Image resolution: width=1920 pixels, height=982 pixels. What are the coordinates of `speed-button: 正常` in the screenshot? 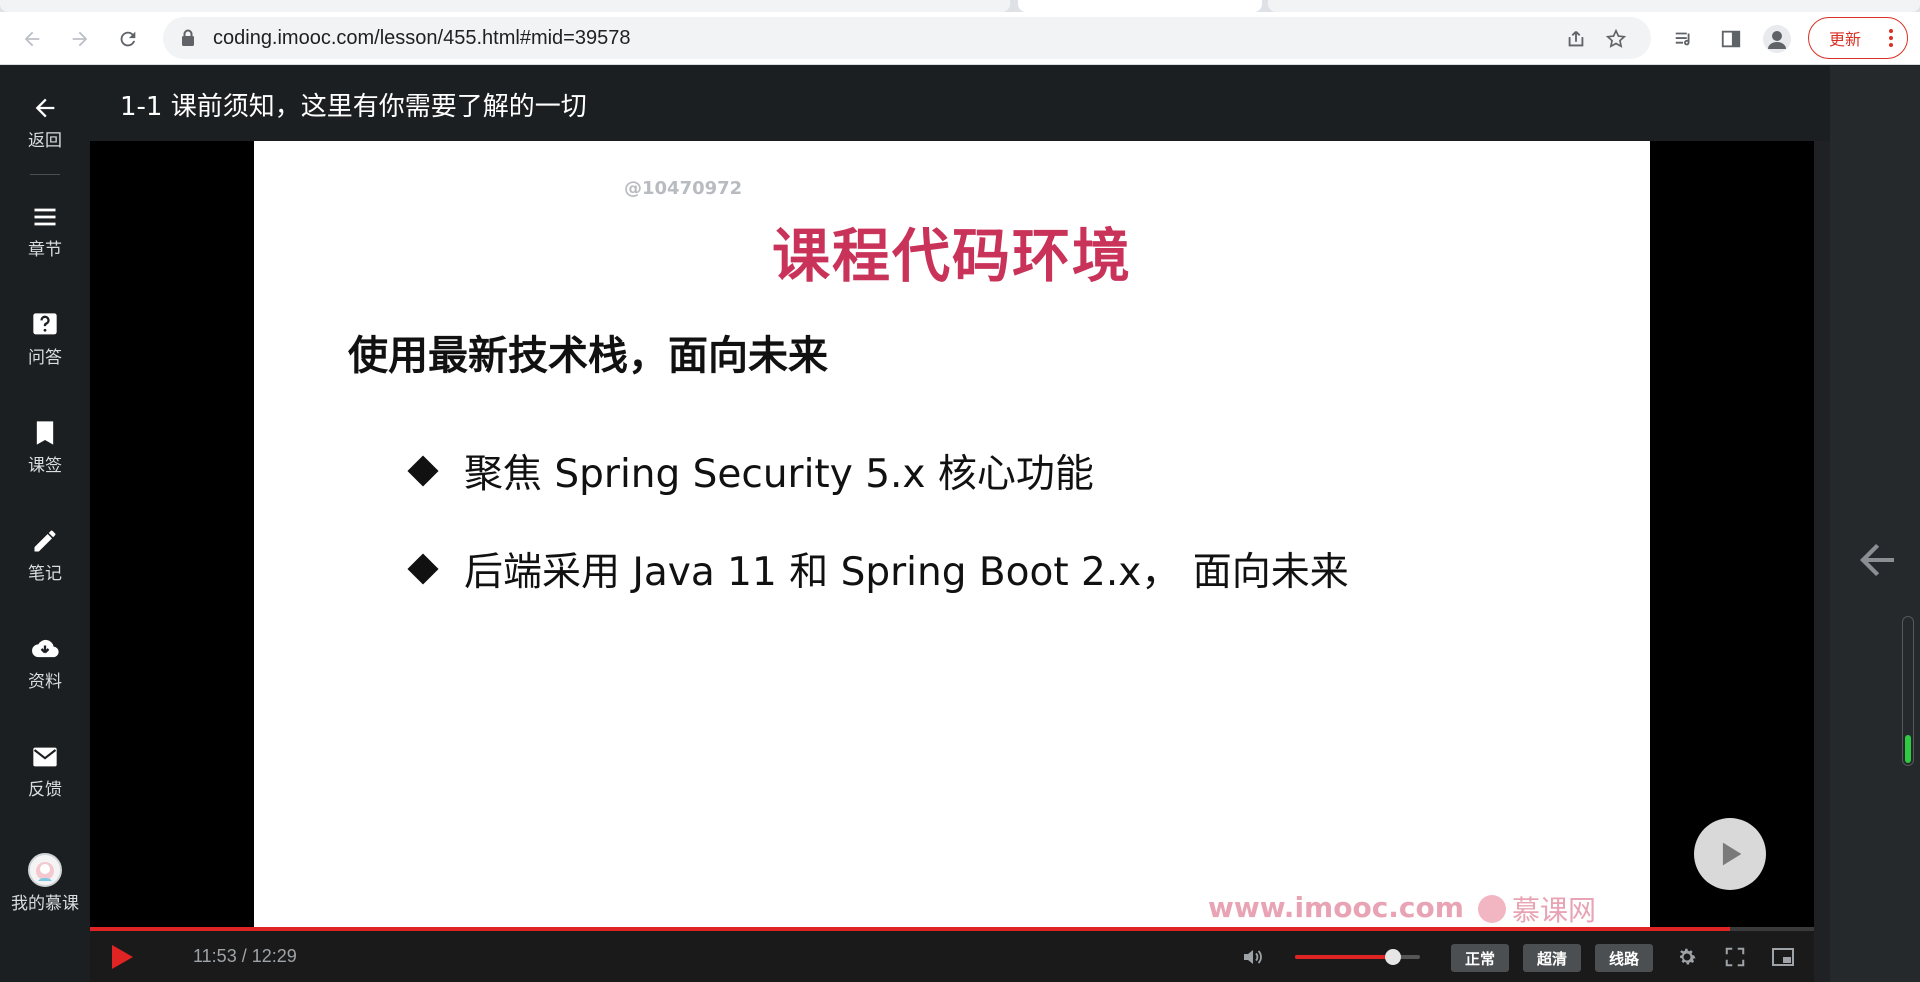 It's located at (1480, 958).